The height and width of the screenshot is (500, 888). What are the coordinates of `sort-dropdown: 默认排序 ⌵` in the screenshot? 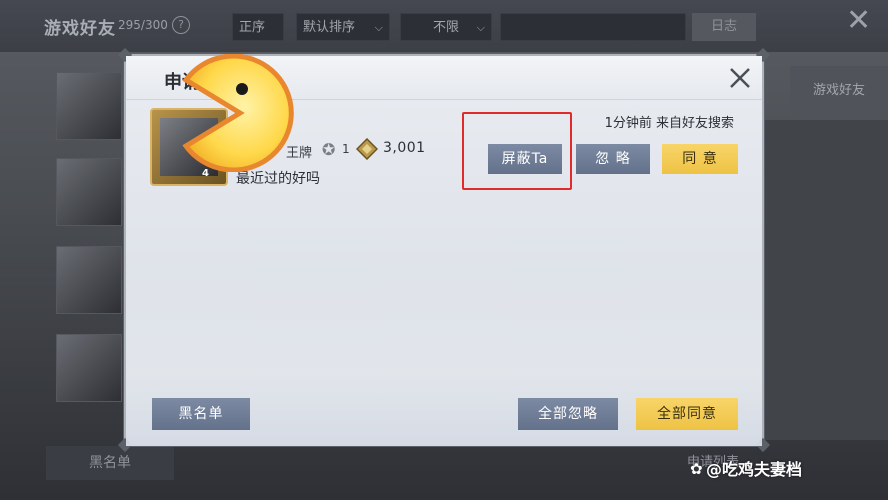 It's located at (343, 27).